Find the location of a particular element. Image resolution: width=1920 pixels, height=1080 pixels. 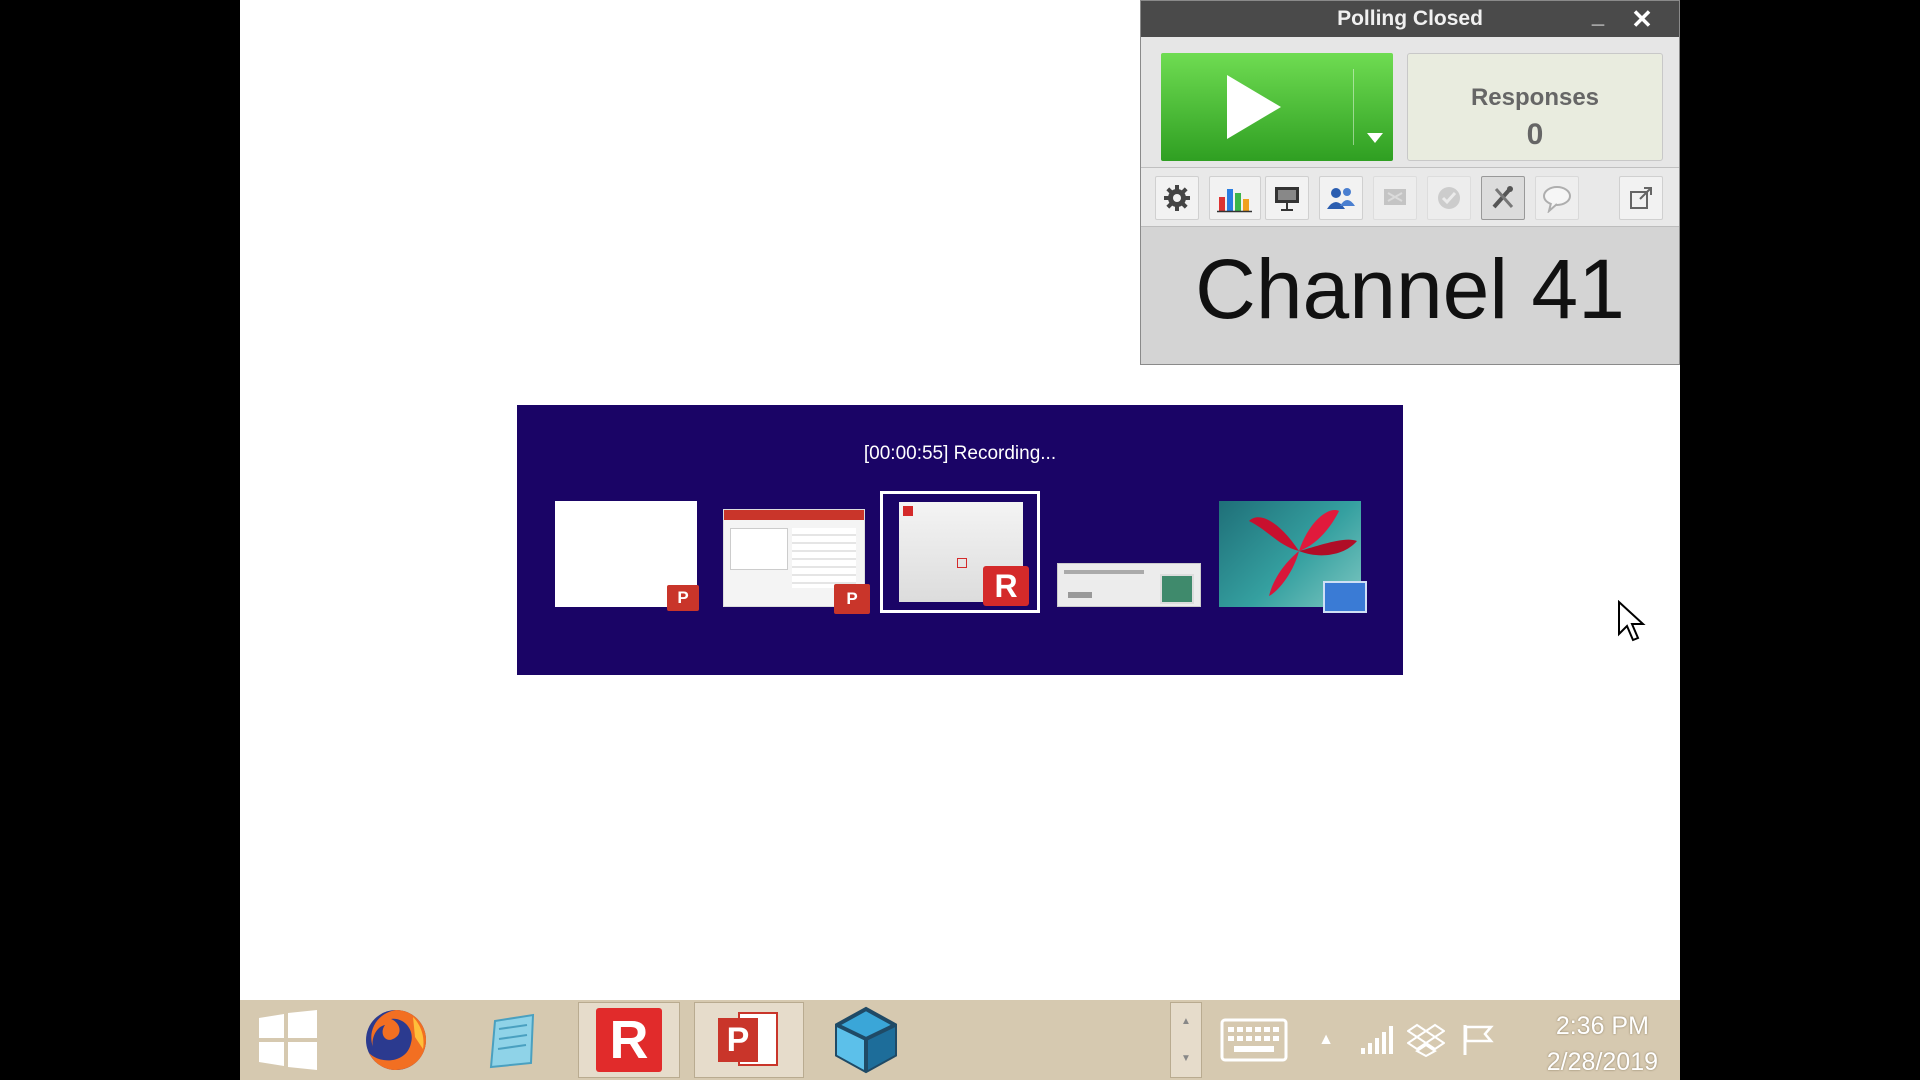

ribbon-bar is located at coordinates (794, 515).